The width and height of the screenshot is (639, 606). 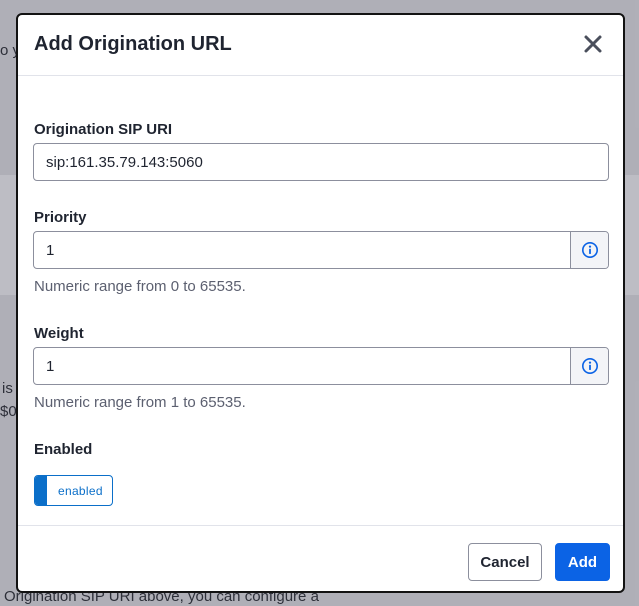 I want to click on enabled-label: Enabled, so click(x=63, y=449).